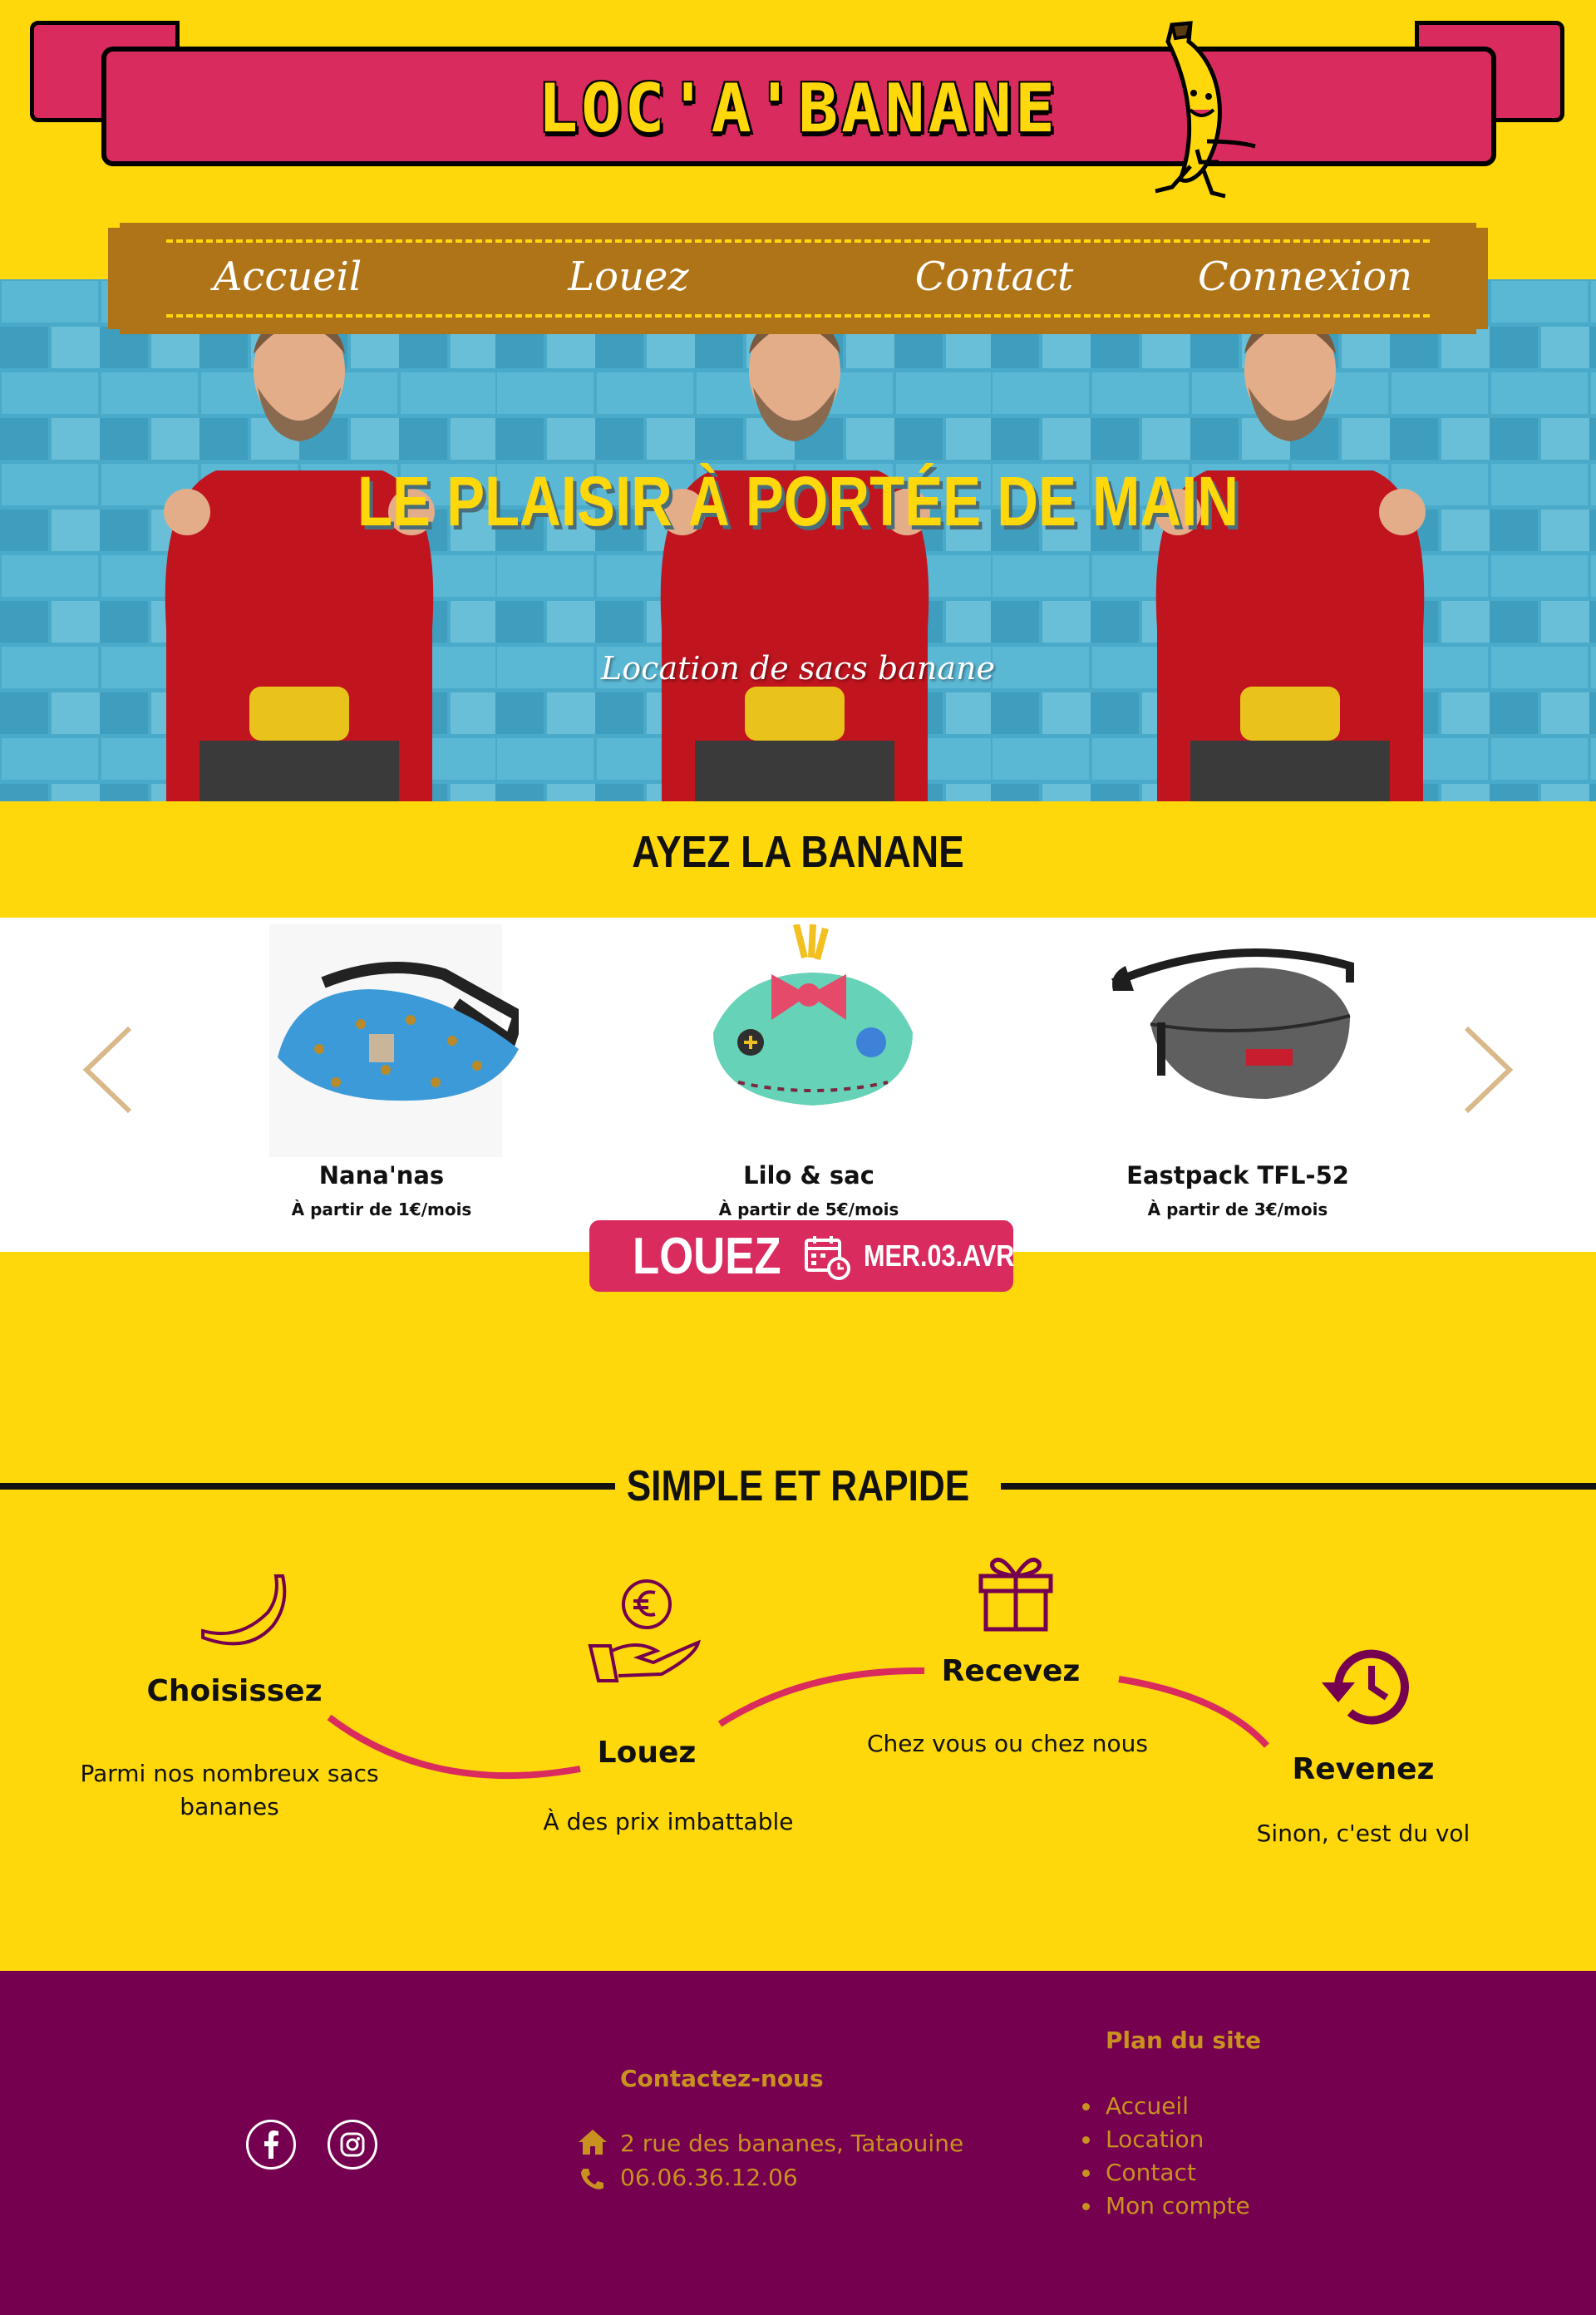 Image resolution: width=1596 pixels, height=2315 pixels. I want to click on sitemap-heading: Plan du site, so click(1184, 2041).